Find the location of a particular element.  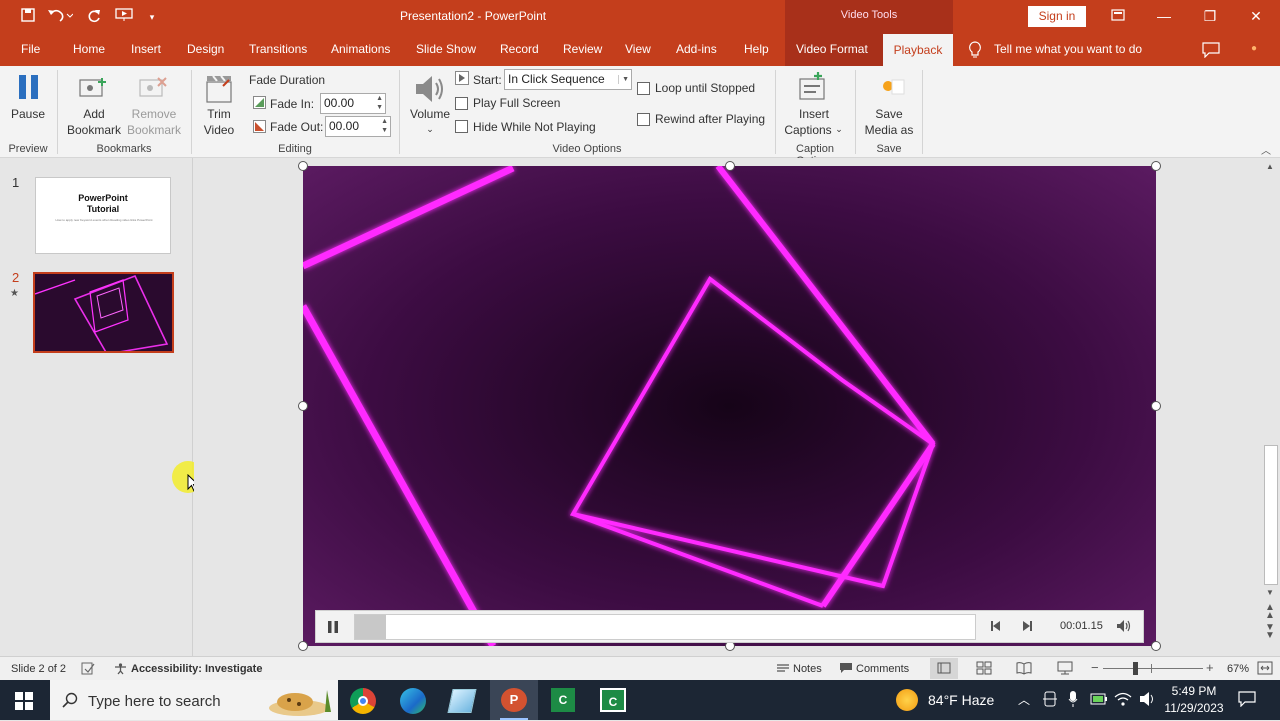

accessibility-status: Accessibility: Investigate is located at coordinates (196, 669).